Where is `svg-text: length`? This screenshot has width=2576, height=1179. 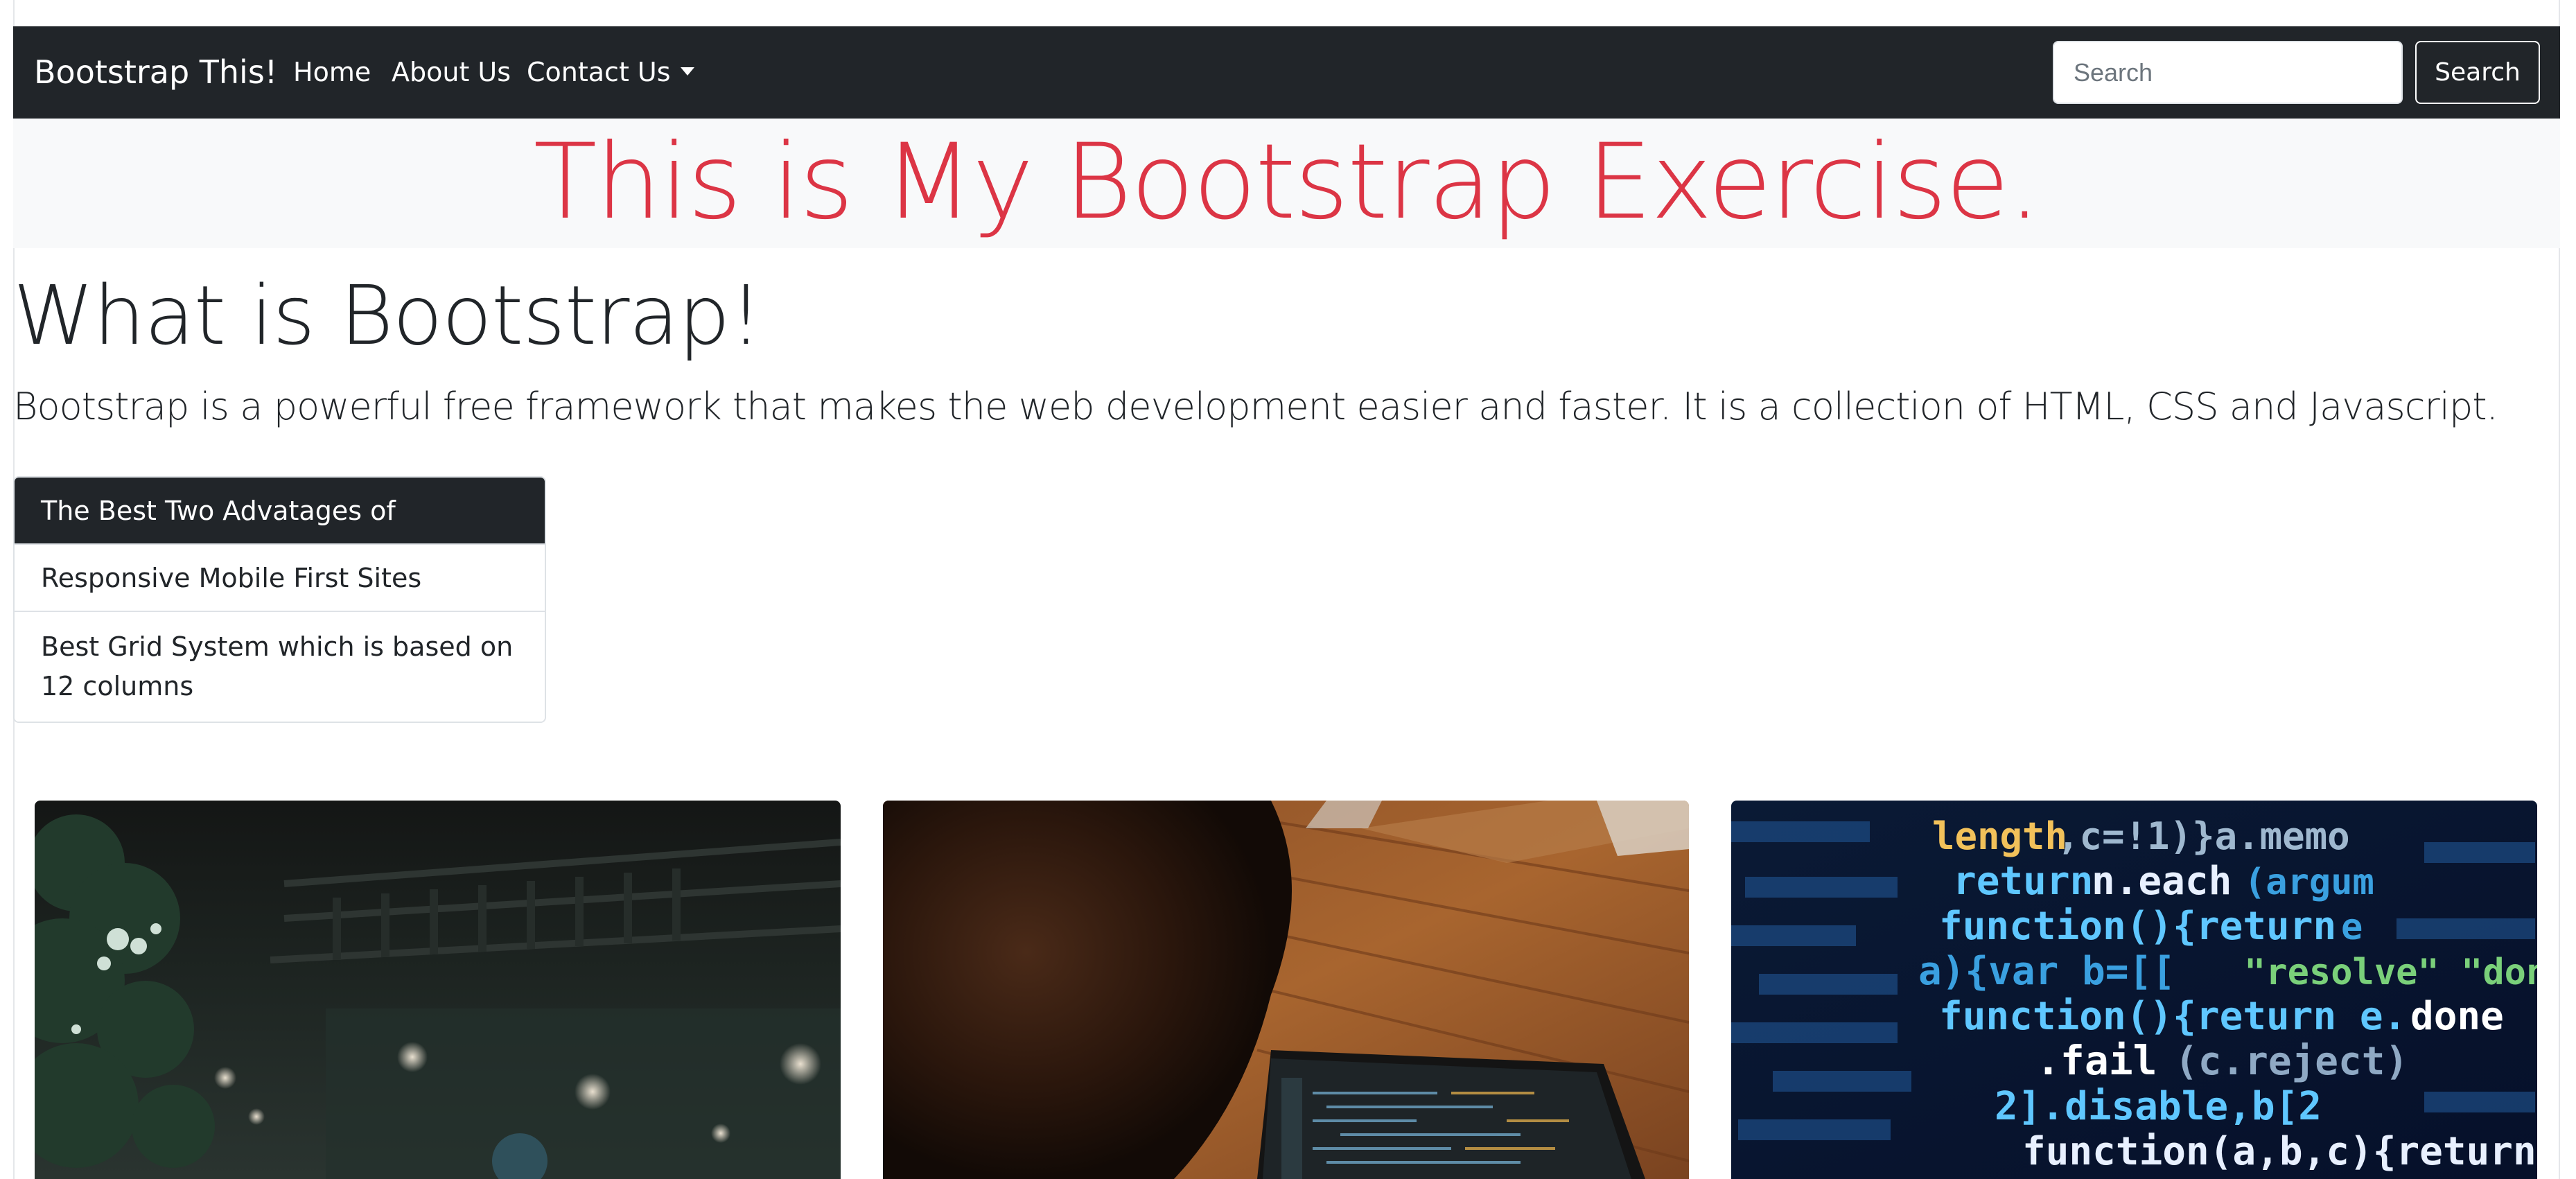 svg-text: length is located at coordinates (1999, 836).